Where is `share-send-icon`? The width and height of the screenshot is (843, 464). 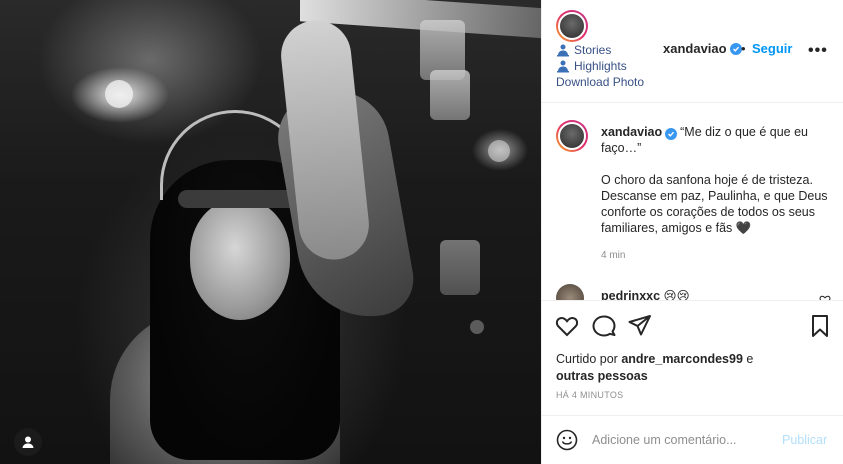 share-send-icon is located at coordinates (640, 326).